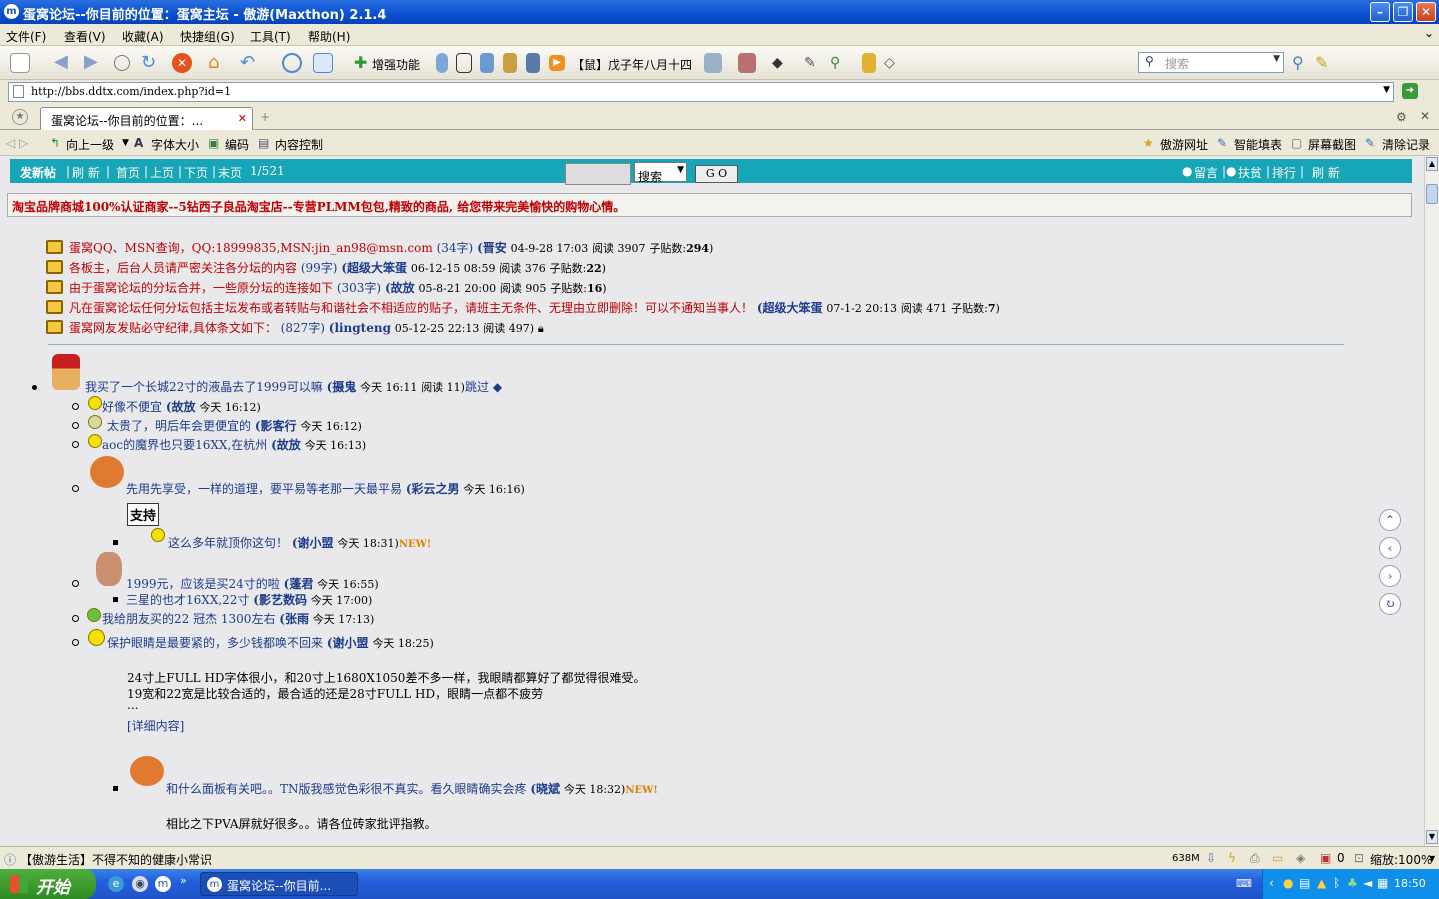 The image size is (1439, 899). What do you see at coordinates (790, 308) in the screenshot?
I see `announcement-author: (超级大笨蛋` at bounding box center [790, 308].